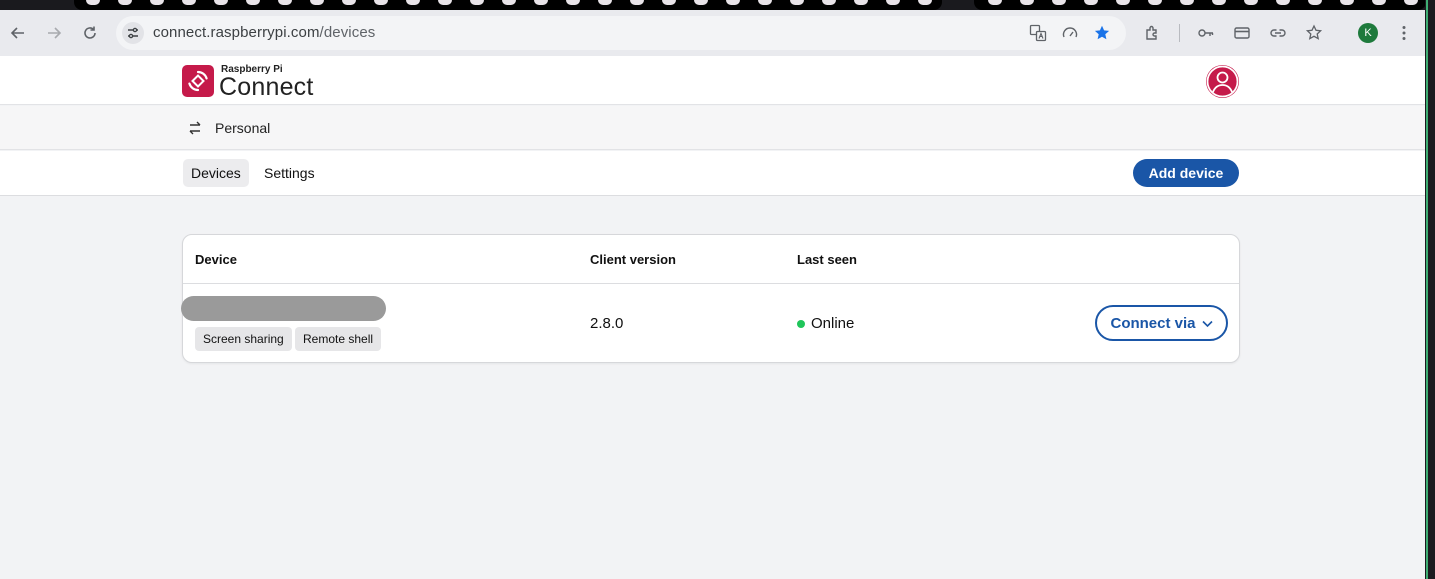 This screenshot has height=579, width=1435. I want to click on window-edge-line, so click(1427, 289).